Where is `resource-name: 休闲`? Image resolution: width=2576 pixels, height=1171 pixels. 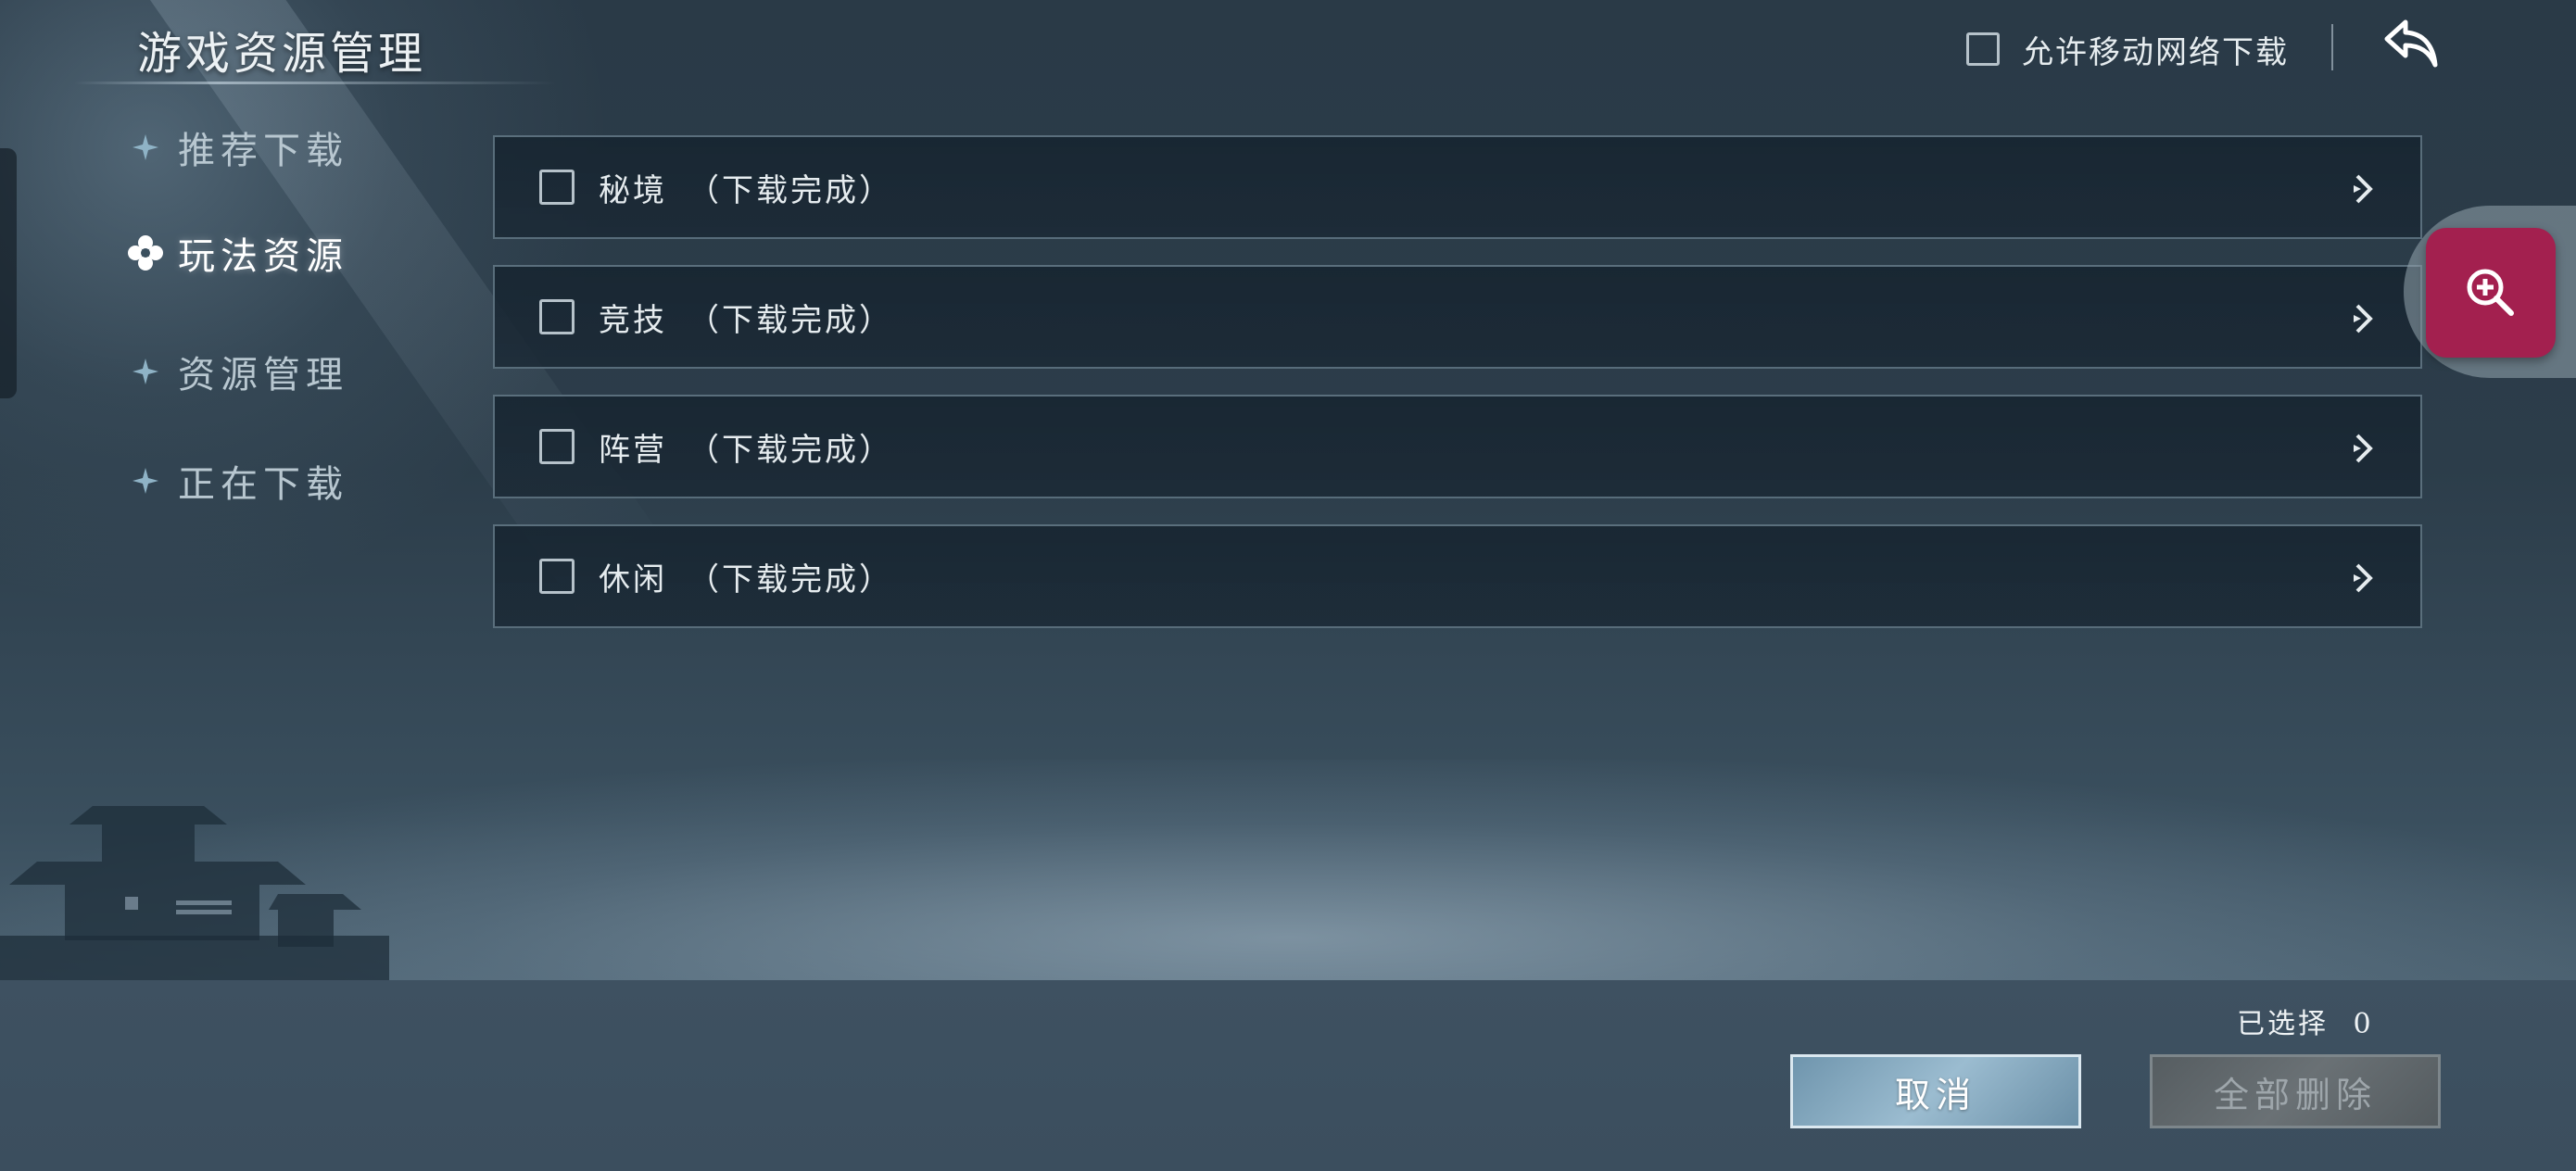
resource-name: 休闲 is located at coordinates (633, 579).